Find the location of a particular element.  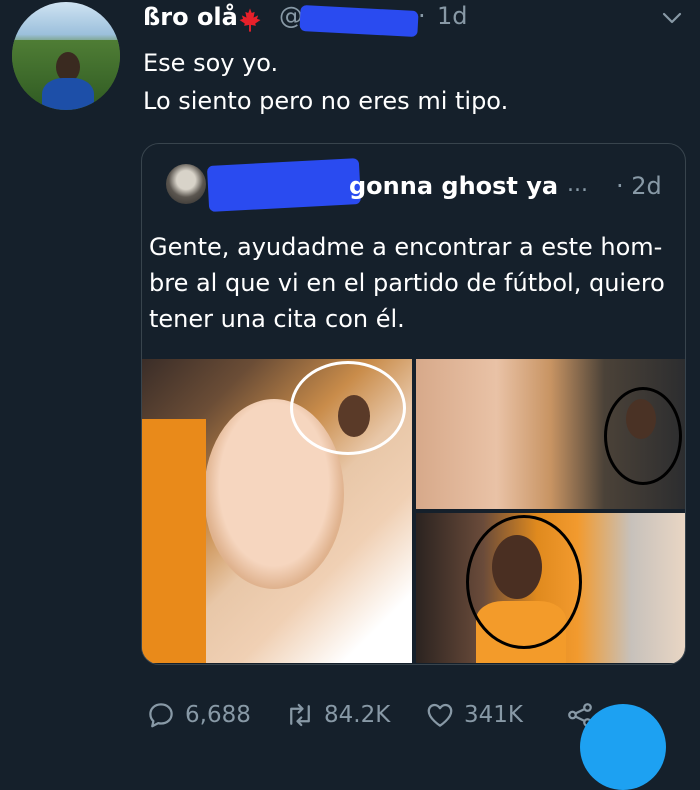

author-avatar is located at coordinates (66, 56).